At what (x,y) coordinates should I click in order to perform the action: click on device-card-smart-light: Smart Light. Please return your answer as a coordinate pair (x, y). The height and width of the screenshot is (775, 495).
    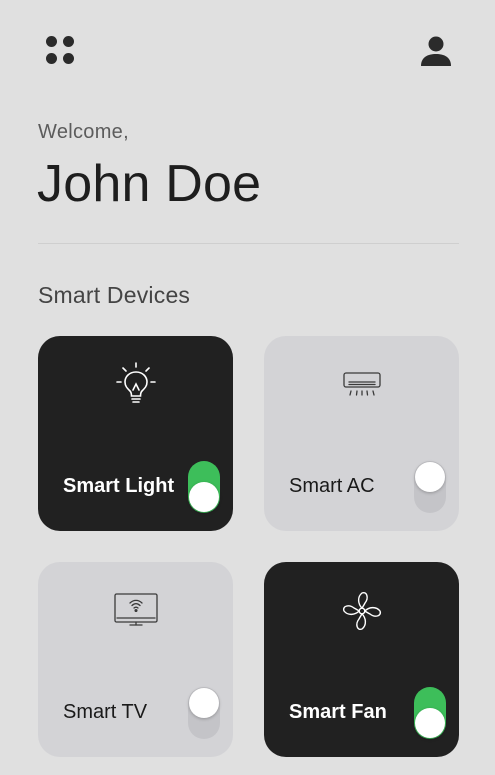
    Looking at the image, I should click on (135, 433).